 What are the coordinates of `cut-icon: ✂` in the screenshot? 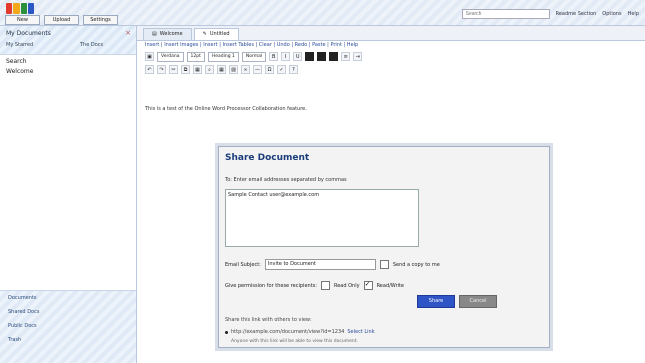 It's located at (173, 69).